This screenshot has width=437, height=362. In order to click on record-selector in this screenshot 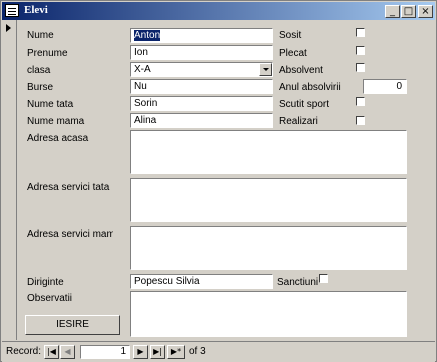, I will do `click(9, 180)`.